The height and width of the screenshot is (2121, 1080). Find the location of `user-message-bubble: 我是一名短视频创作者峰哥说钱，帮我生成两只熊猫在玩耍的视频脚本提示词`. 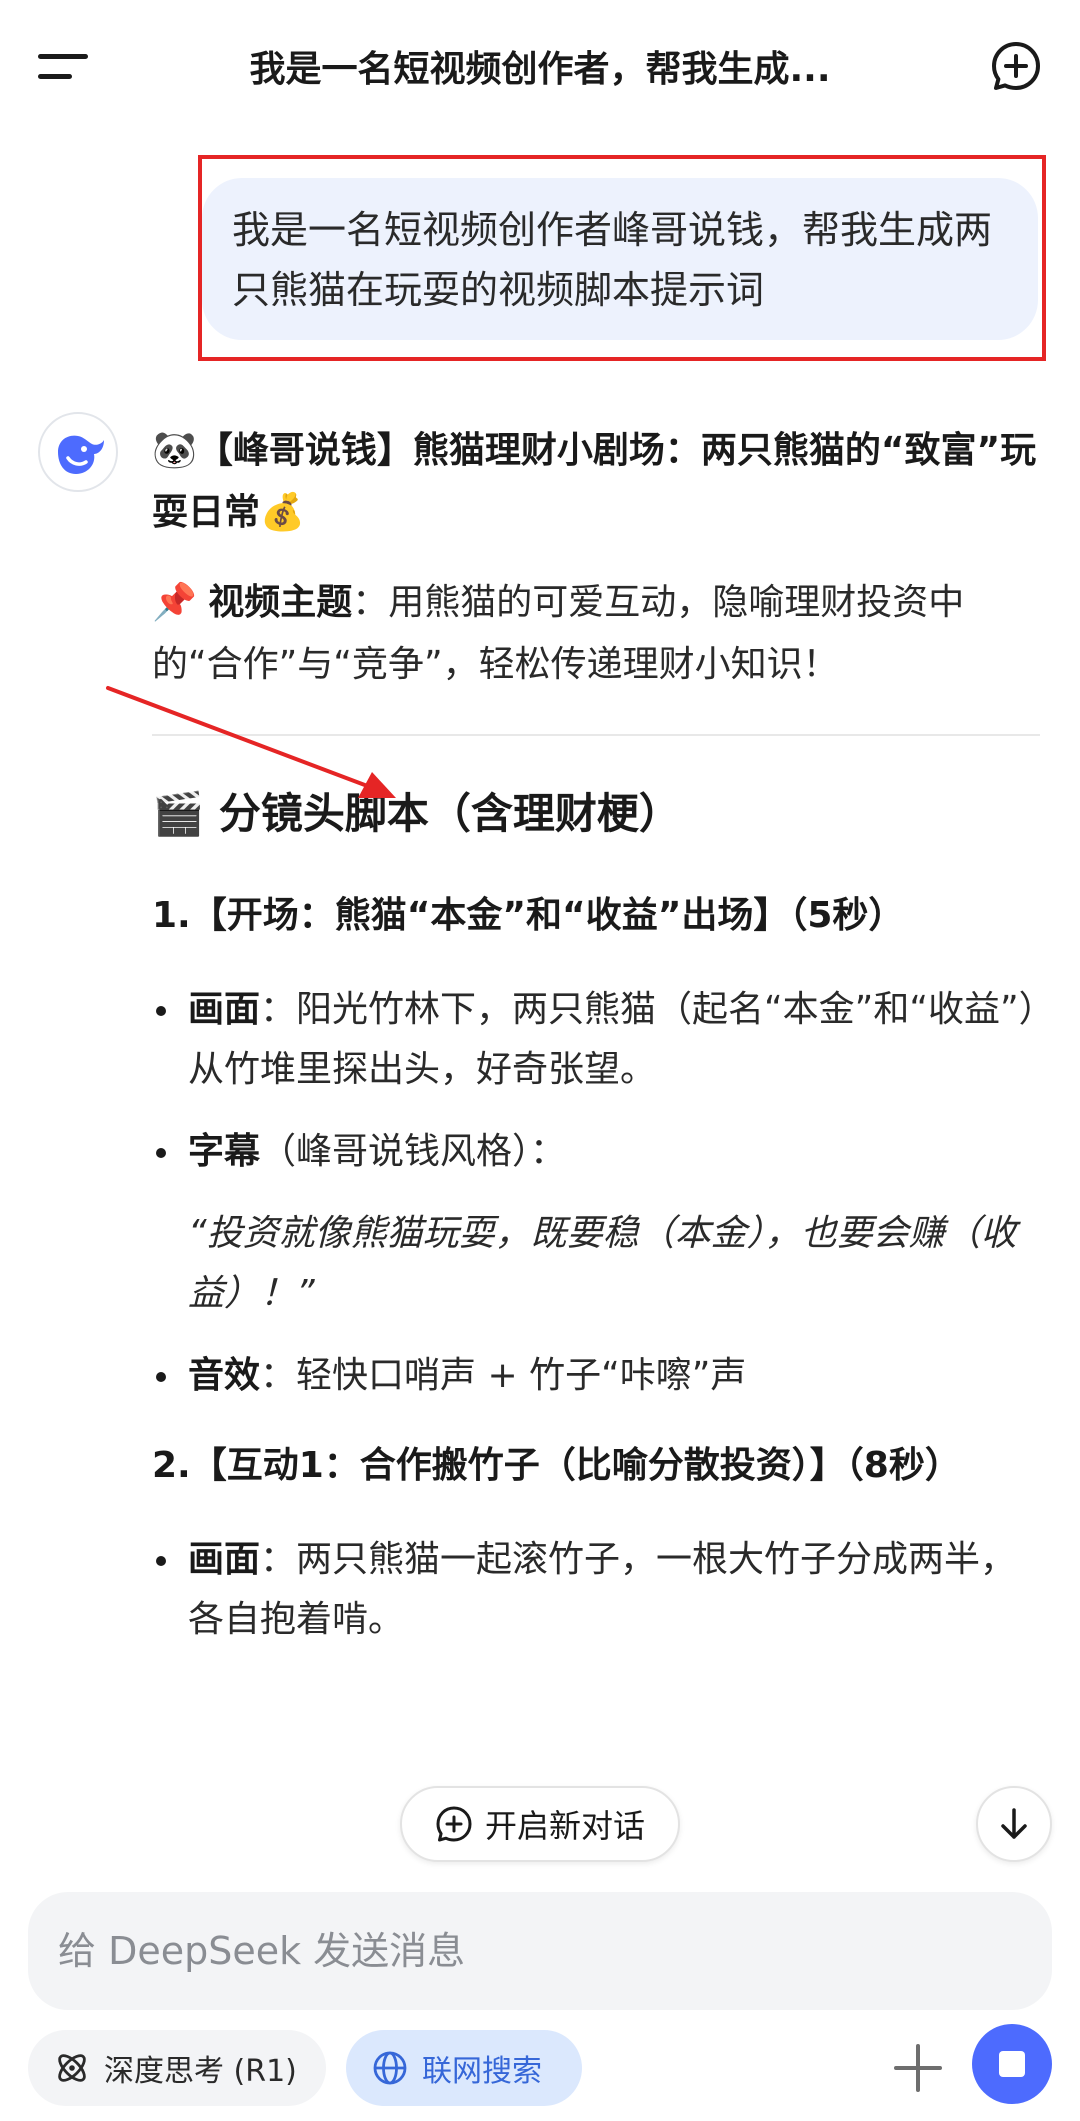

user-message-bubble: 我是一名短视频创作者峰哥说钱，帮我生成两只熊猫在玩耍的视频脚本提示词 is located at coordinates (620, 259).